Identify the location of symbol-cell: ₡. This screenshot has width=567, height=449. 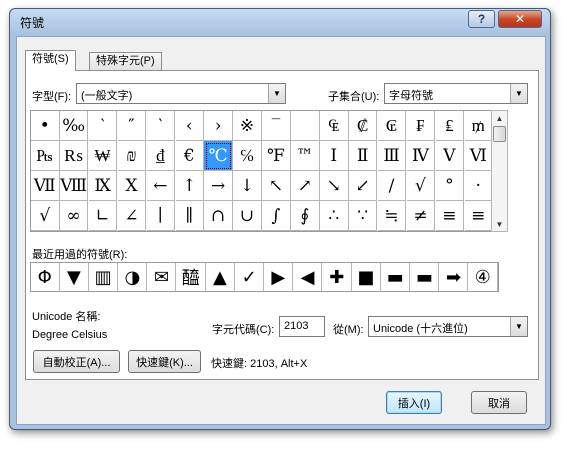
(363, 126).